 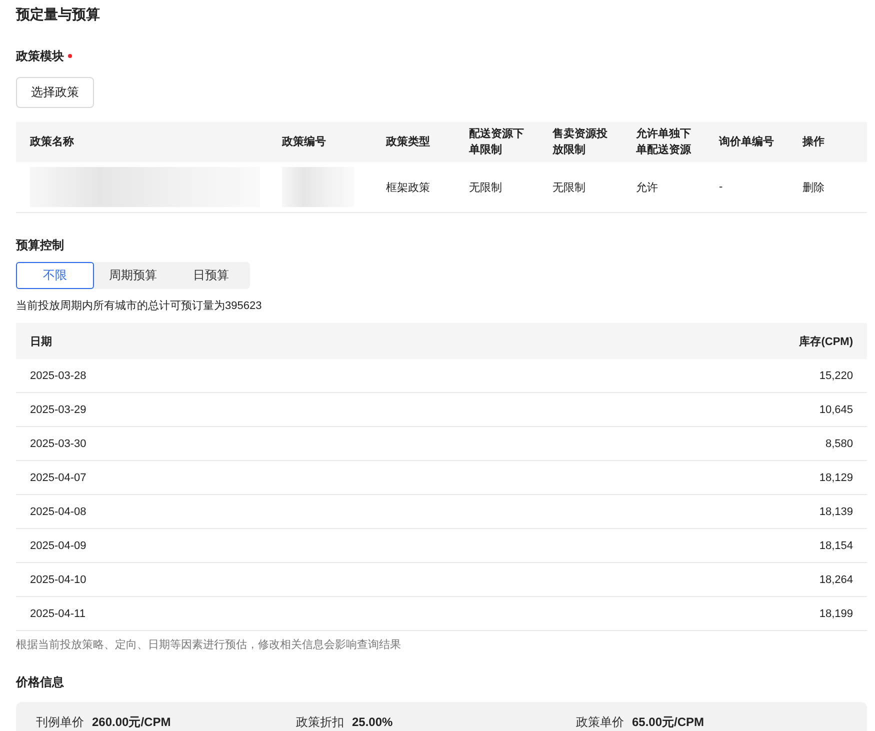 What do you see at coordinates (58, 546) in the screenshot?
I see `date-cell: 2025-04-09` at bounding box center [58, 546].